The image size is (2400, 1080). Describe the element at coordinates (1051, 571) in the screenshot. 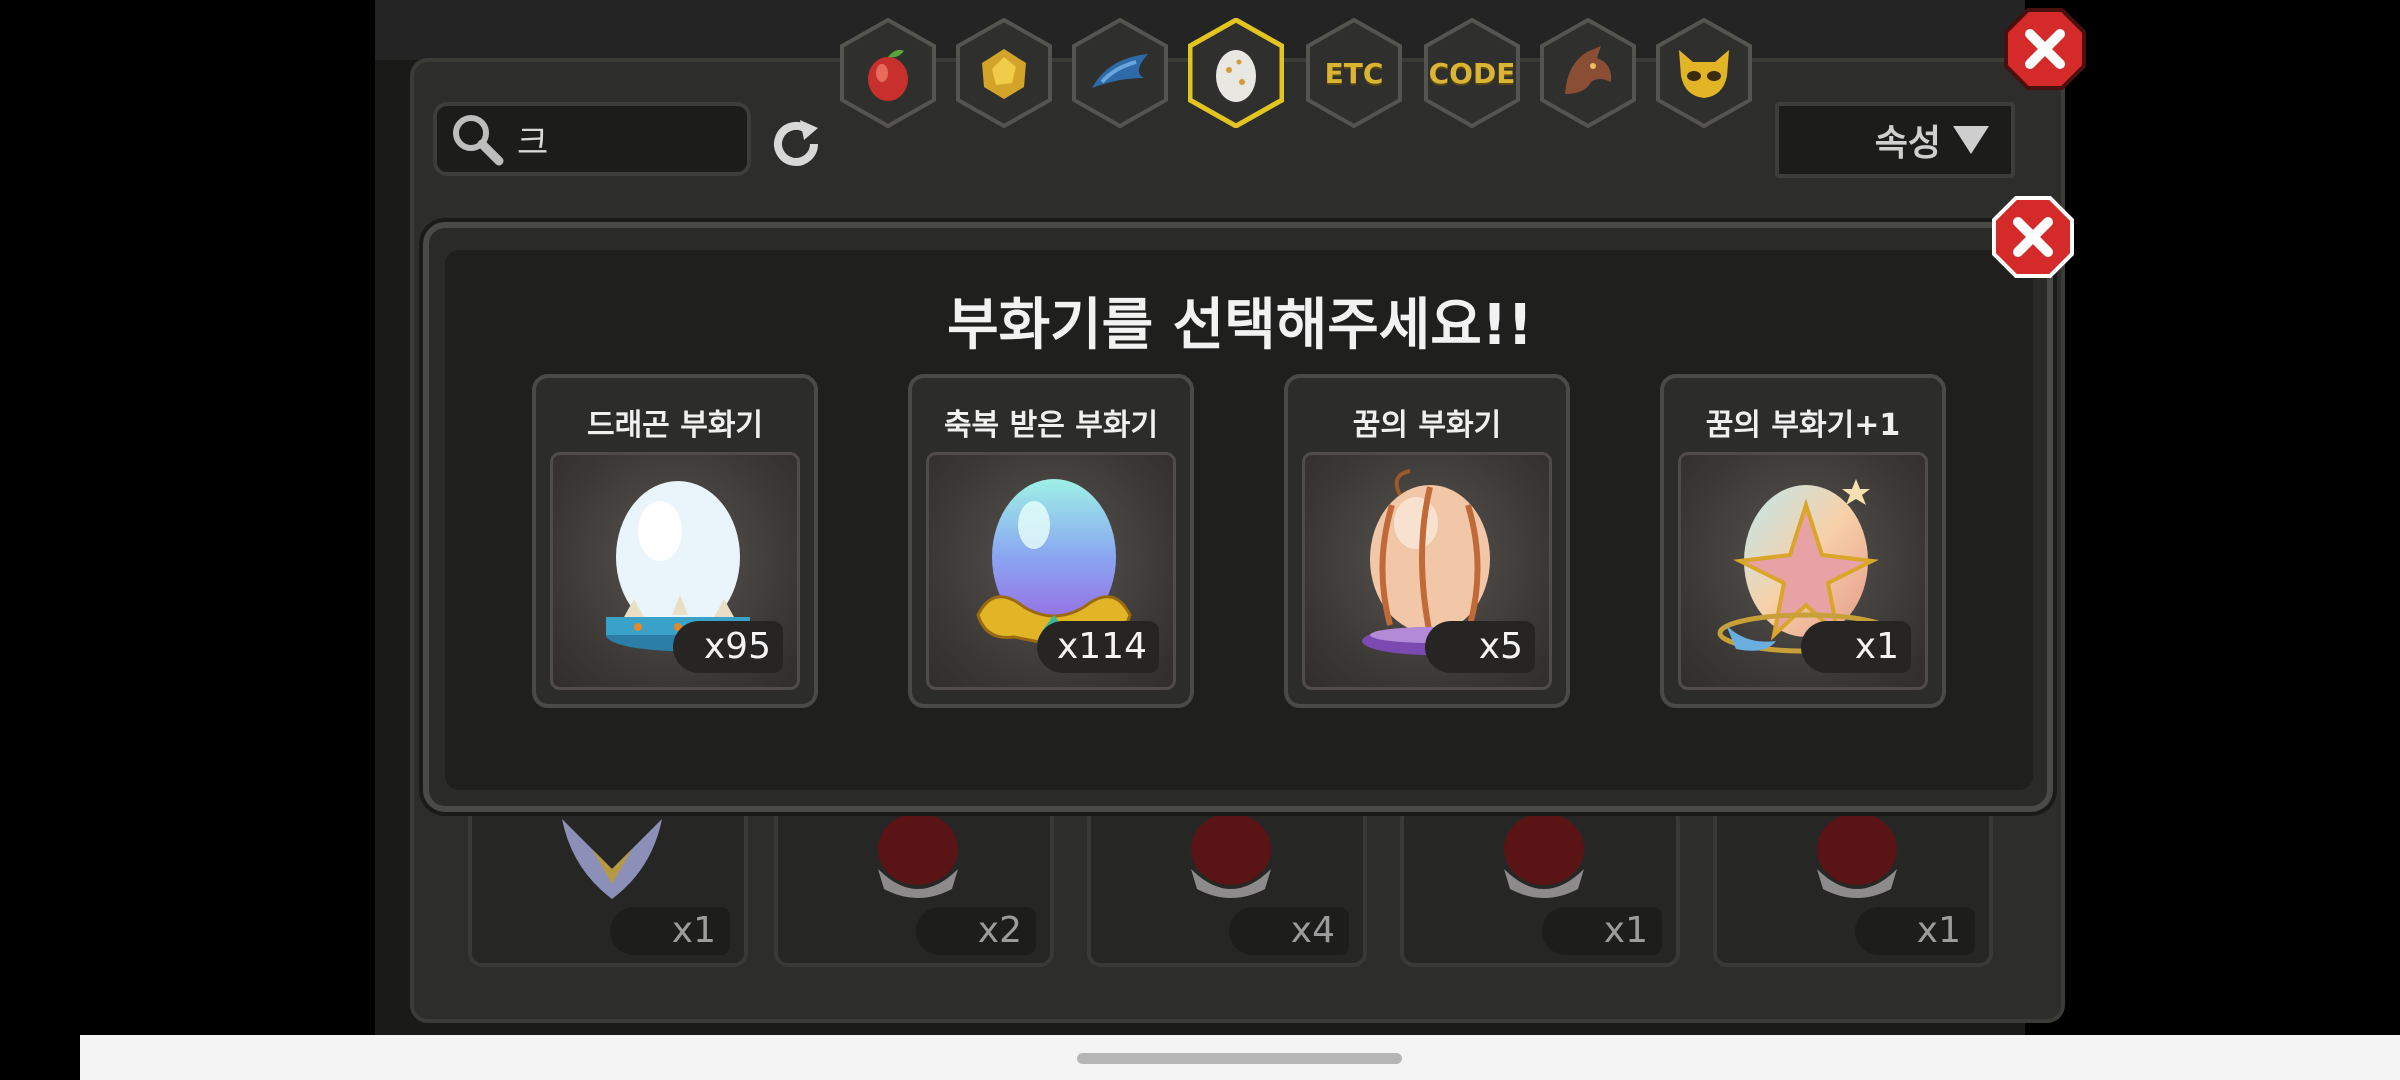

I see `incubator-image: x114` at that location.